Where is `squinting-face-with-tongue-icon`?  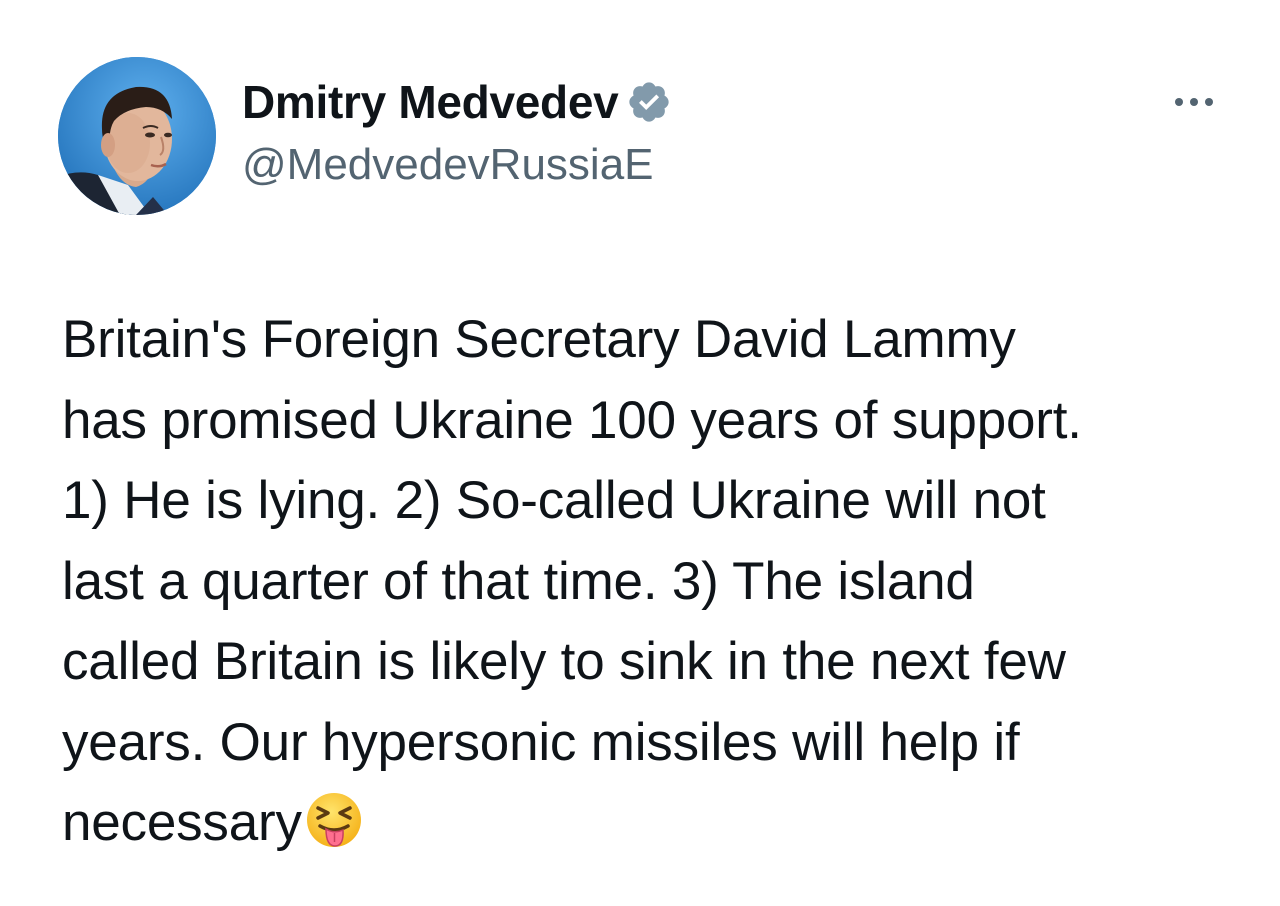
squinting-face-with-tongue-icon is located at coordinates (334, 820).